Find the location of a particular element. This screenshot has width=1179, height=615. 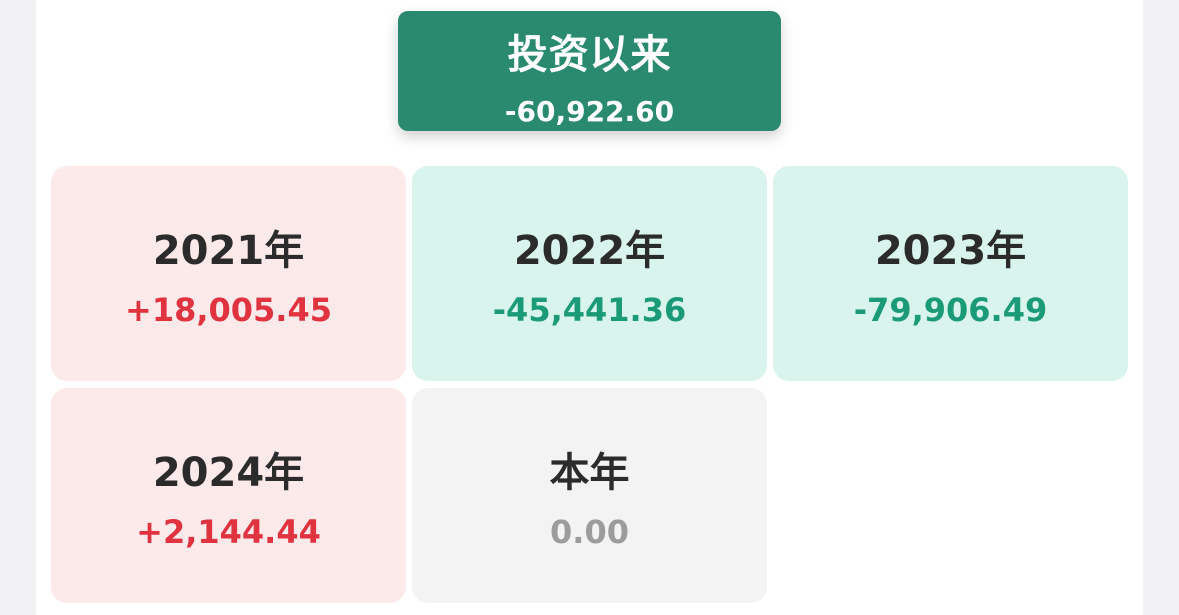

year-value: -45,441.36 is located at coordinates (589, 310).